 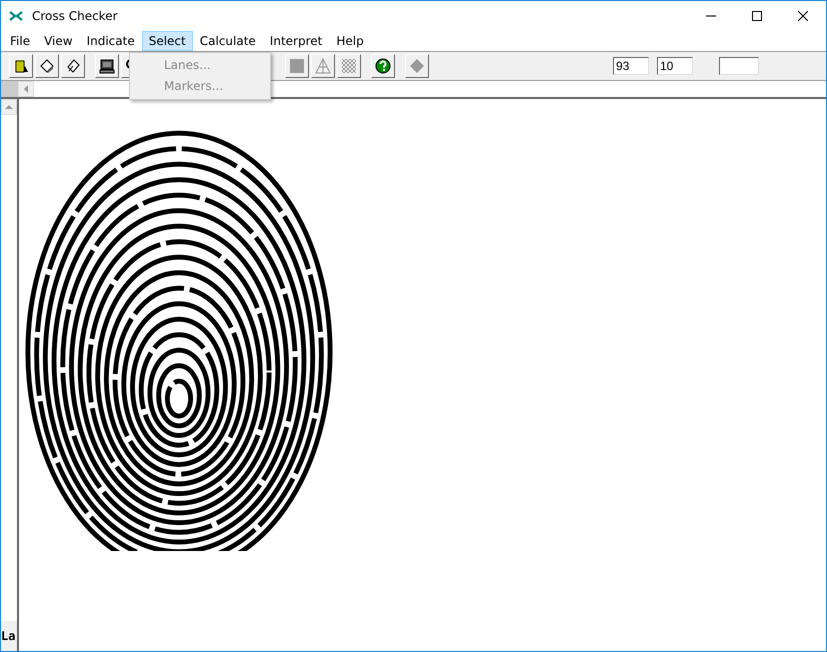 What do you see at coordinates (323, 66) in the screenshot?
I see `triangle-icon` at bounding box center [323, 66].